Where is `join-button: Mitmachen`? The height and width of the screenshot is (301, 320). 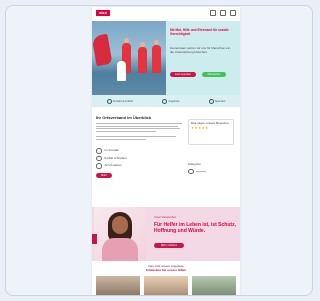 join-button: Mitmachen is located at coordinates (214, 74).